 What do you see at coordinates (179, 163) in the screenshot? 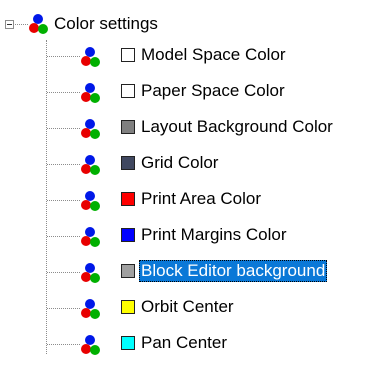
I see `tree-item-label: Grid Color` at bounding box center [179, 163].